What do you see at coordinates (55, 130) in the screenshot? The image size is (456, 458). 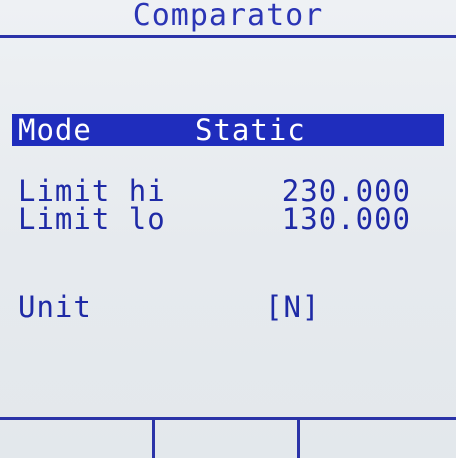 I see `mode-label: Mode` at bounding box center [55, 130].